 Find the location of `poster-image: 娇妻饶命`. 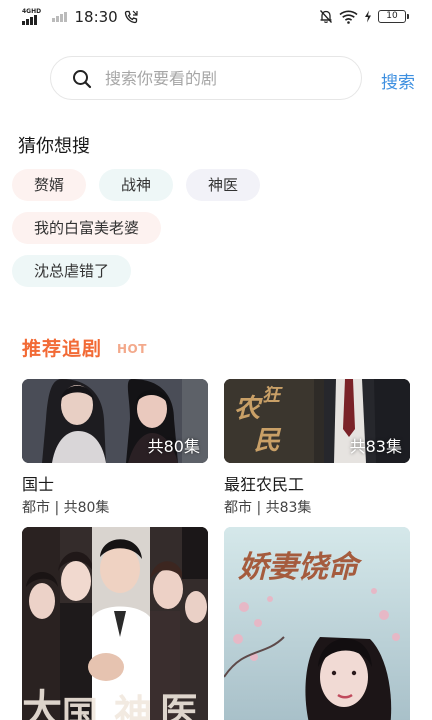

poster-image: 娇妻饶命 is located at coordinates (317, 623).